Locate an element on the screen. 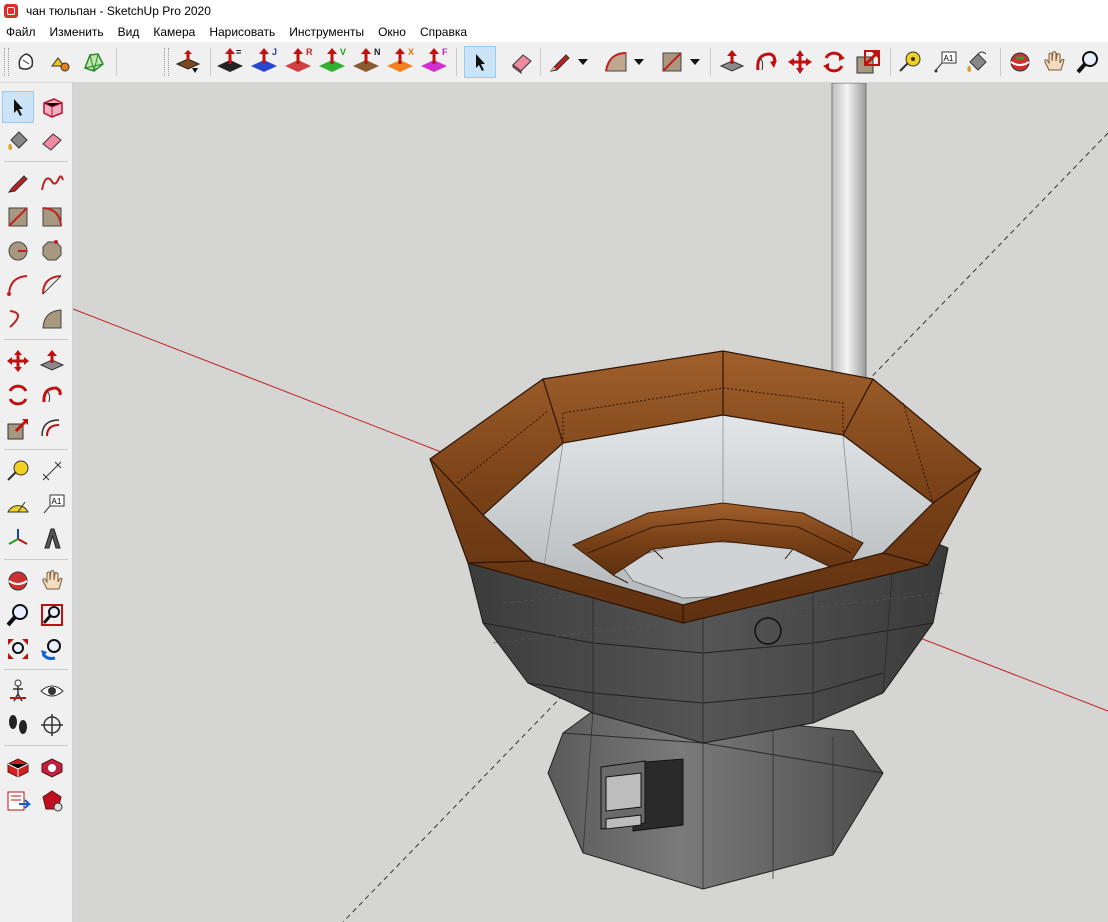 Image resolution: width=1108 pixels, height=922 pixels. flip-f-icon: F is located at coordinates (434, 62).